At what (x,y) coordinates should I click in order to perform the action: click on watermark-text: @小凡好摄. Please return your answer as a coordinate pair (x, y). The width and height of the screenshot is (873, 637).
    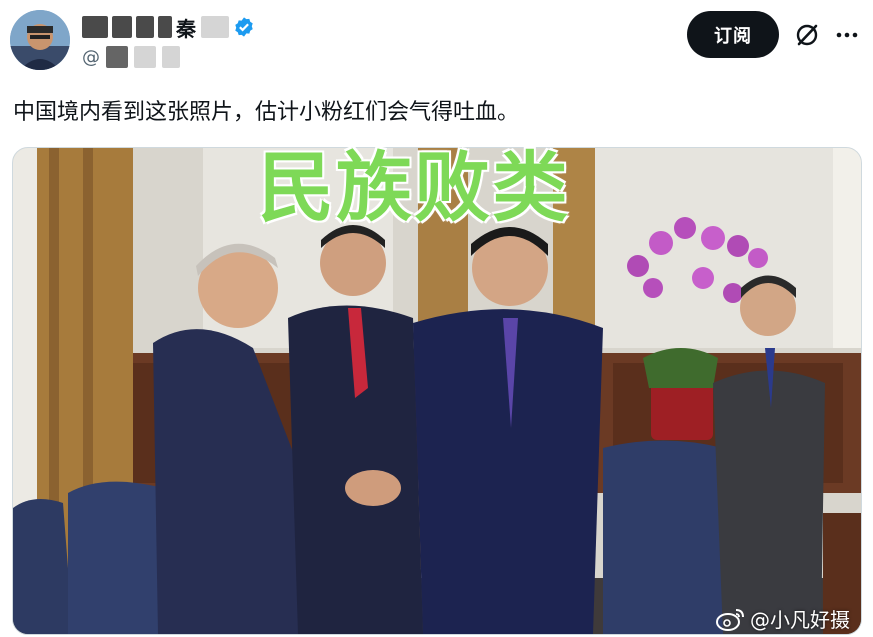
    Looking at the image, I should click on (800, 620).